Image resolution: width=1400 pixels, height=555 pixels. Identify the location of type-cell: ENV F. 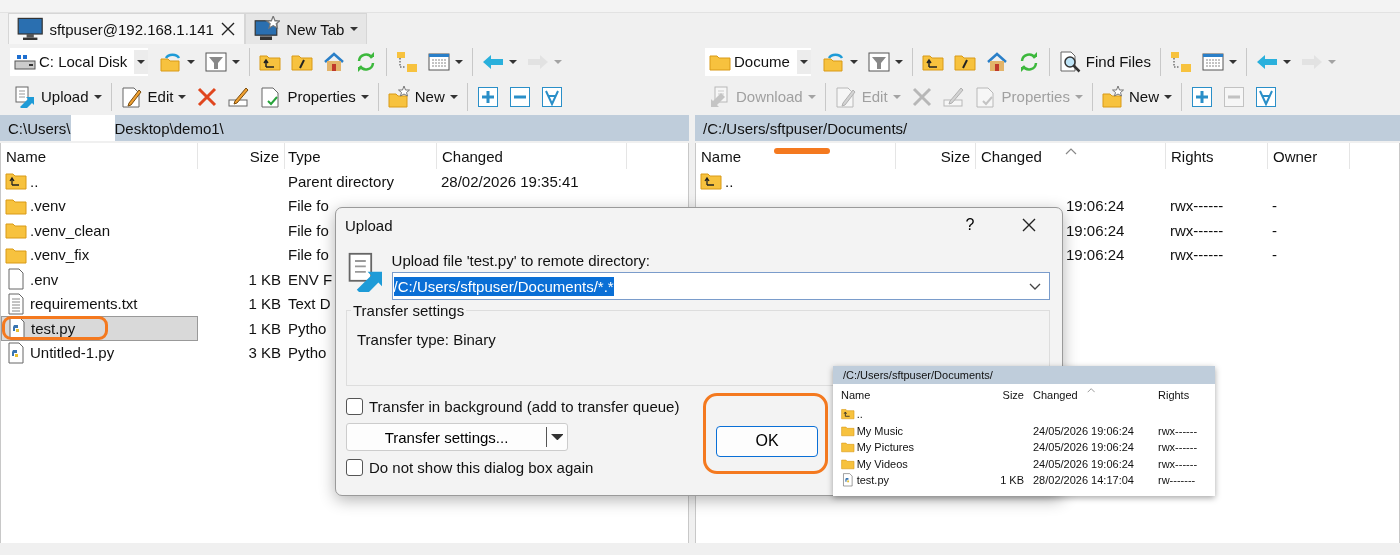
(310, 279).